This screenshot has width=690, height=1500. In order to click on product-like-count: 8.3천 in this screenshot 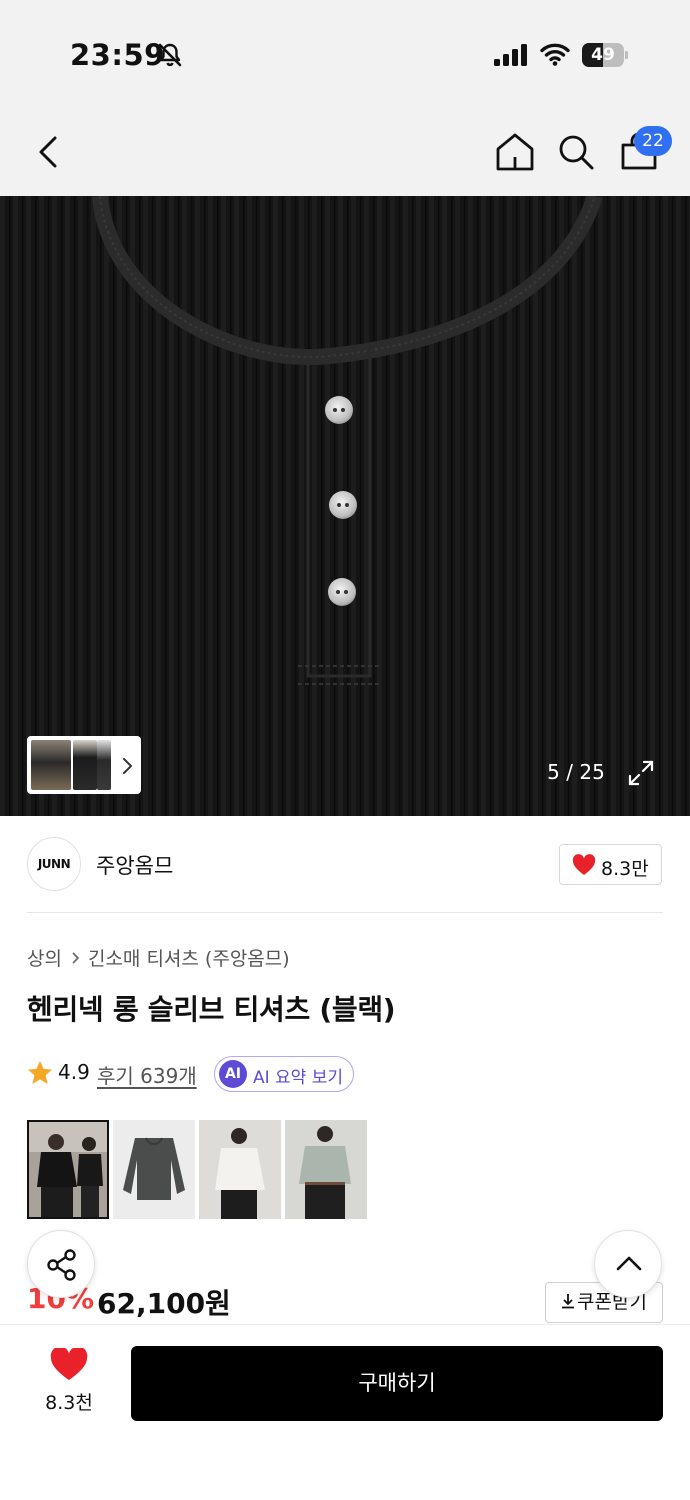, I will do `click(69, 1403)`.